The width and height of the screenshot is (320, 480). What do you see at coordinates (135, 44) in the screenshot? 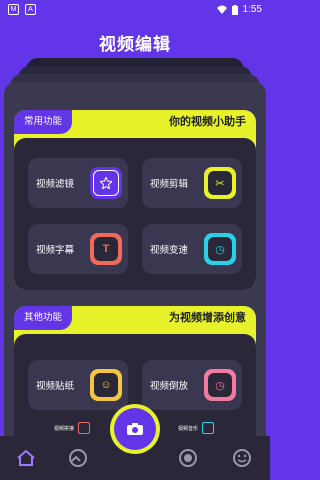
I see `page-title: 视频编辑` at bounding box center [135, 44].